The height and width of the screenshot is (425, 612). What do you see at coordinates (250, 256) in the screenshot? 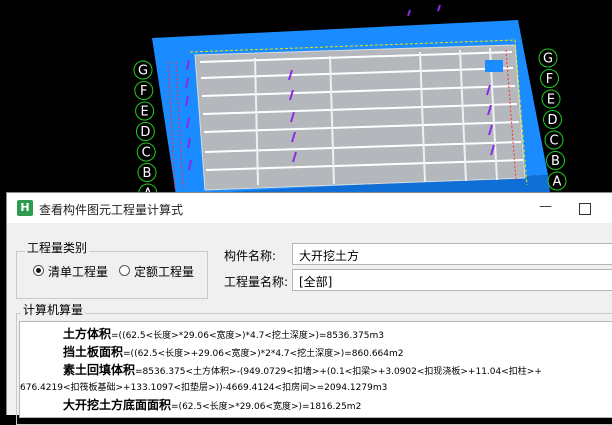
I see `component-name-label: 构件名称:` at bounding box center [250, 256].